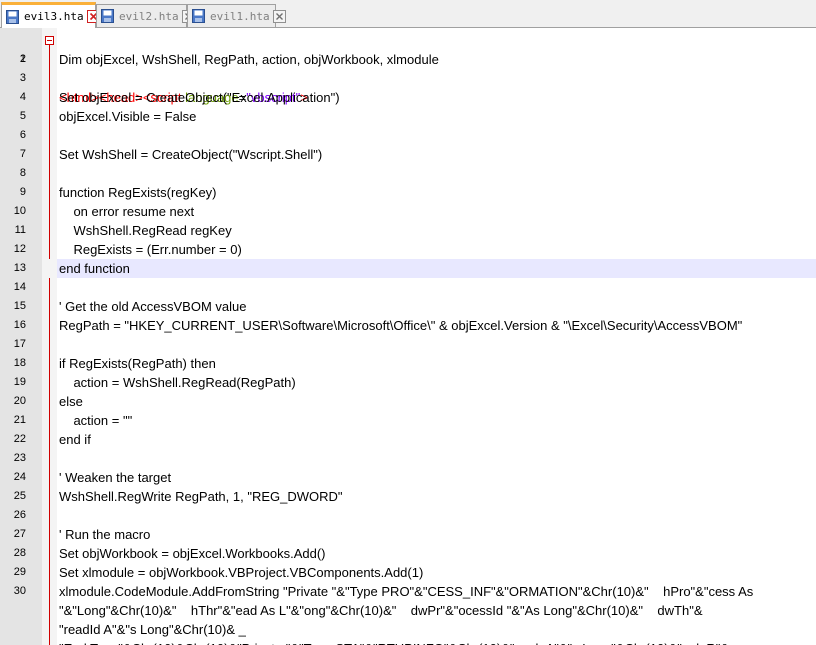 The image size is (816, 645). Describe the element at coordinates (138, 192) in the screenshot. I see `code-text: function RegExists(regKey)` at that location.